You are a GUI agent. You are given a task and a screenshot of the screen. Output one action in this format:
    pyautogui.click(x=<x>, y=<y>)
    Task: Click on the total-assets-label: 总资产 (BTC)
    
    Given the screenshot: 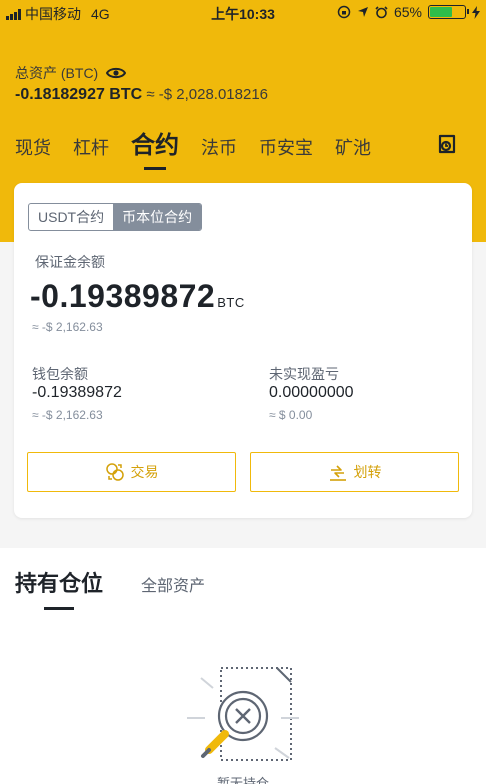 What is the action you would take?
    pyautogui.click(x=71, y=73)
    